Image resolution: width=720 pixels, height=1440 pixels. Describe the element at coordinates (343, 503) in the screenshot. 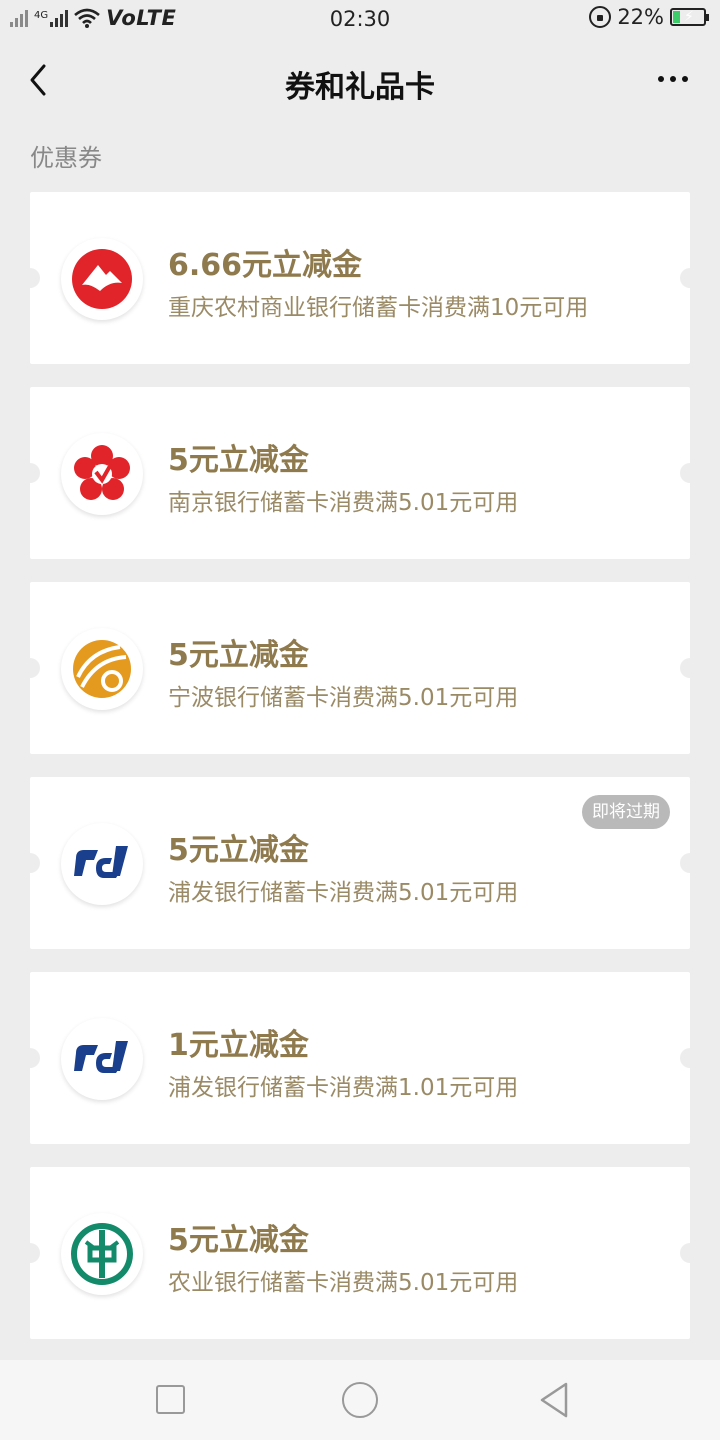

I see `coupon-description: 南京银行储蓄卡消费满5.01元可用` at that location.